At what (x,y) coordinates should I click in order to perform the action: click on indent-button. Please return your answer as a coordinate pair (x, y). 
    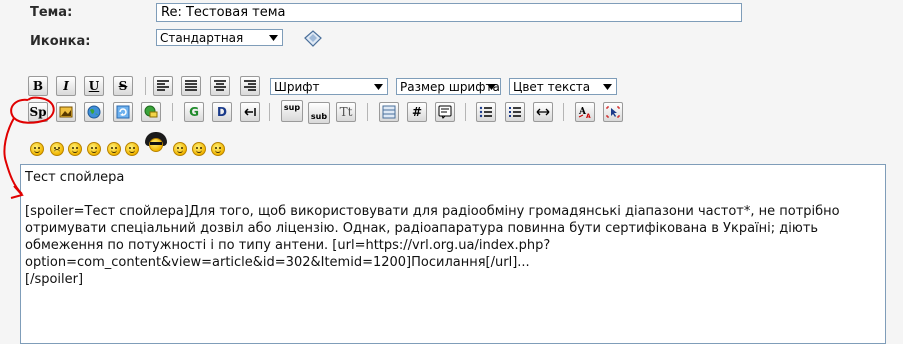
    Looking at the image, I should click on (250, 112).